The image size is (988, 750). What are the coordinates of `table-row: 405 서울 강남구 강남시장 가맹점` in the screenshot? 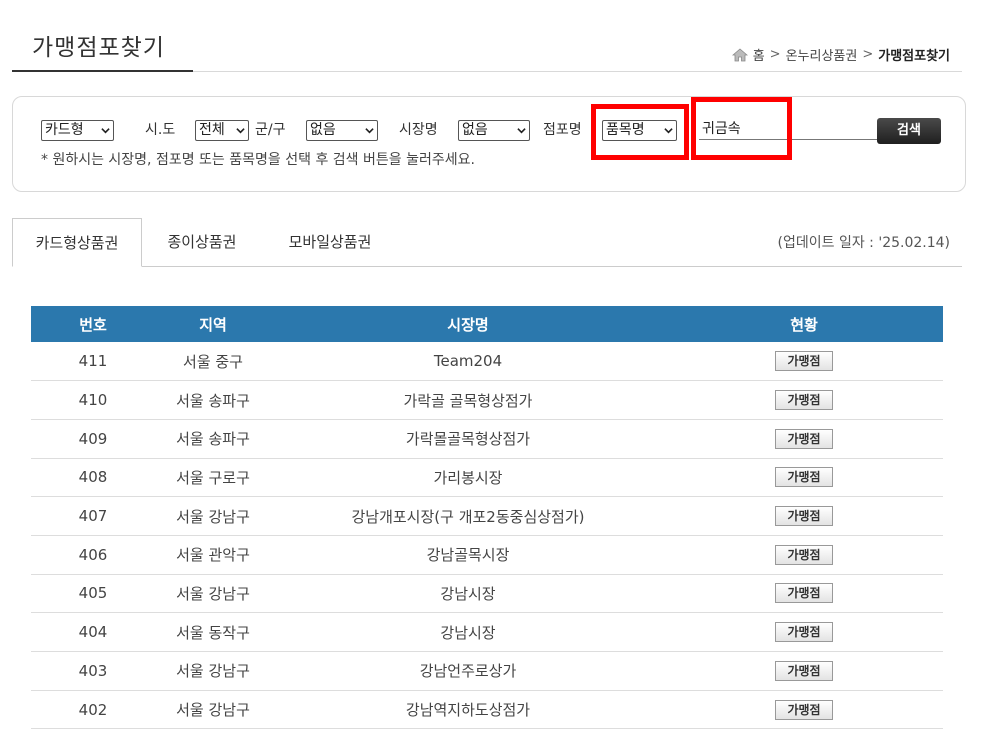 It's located at (487, 593).